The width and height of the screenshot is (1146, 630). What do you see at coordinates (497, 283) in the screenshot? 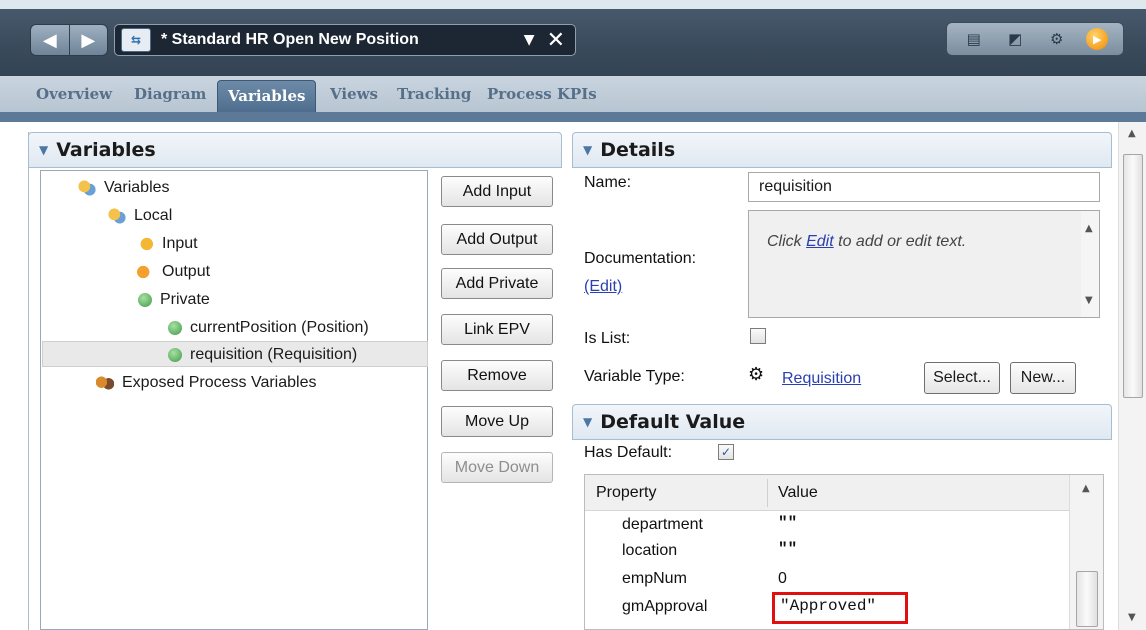
I see `add-private-button: Add Private` at bounding box center [497, 283].